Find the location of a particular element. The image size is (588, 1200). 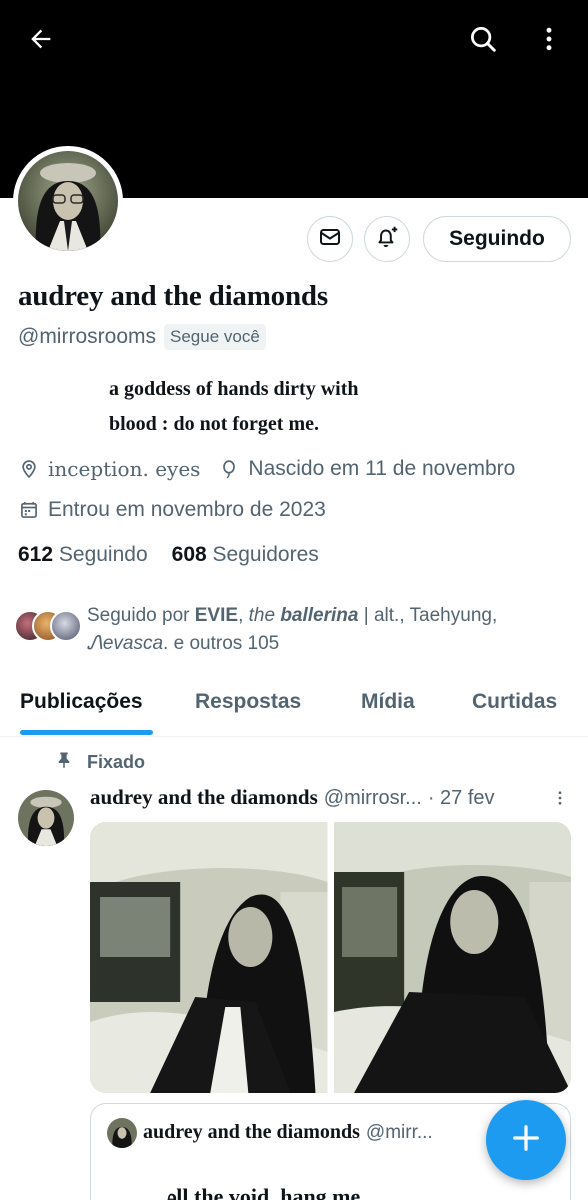

tab-curtidas: Curtidas is located at coordinates (514, 702).